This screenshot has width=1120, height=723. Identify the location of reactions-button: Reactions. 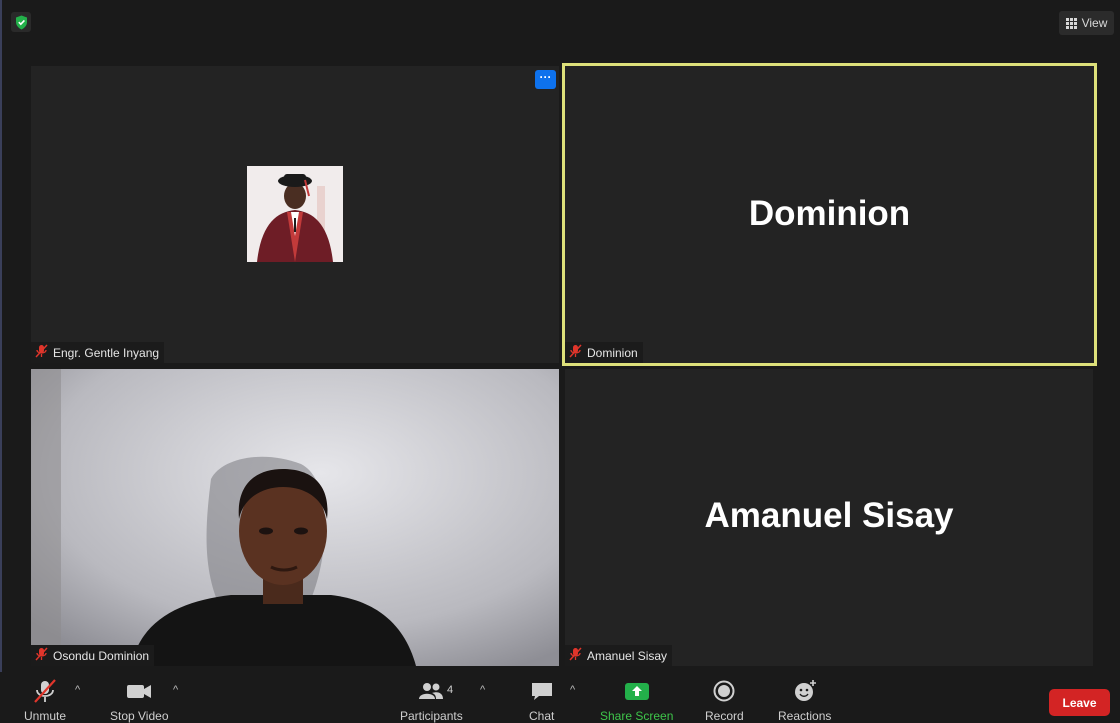
(804, 700).